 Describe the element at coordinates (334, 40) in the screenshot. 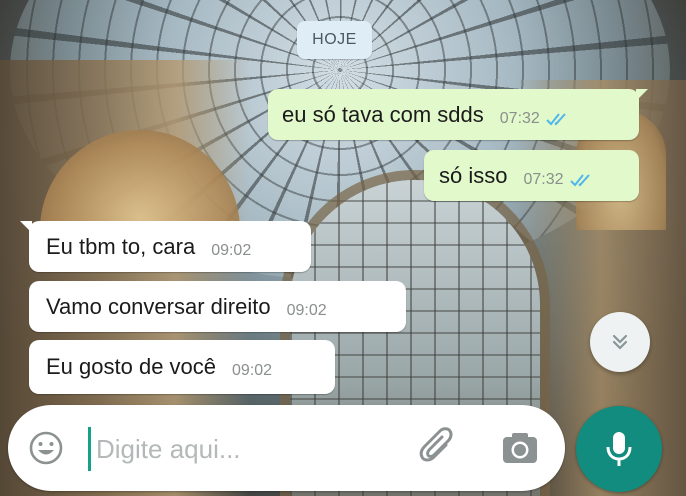

I see `date-separator: HOJE` at that location.